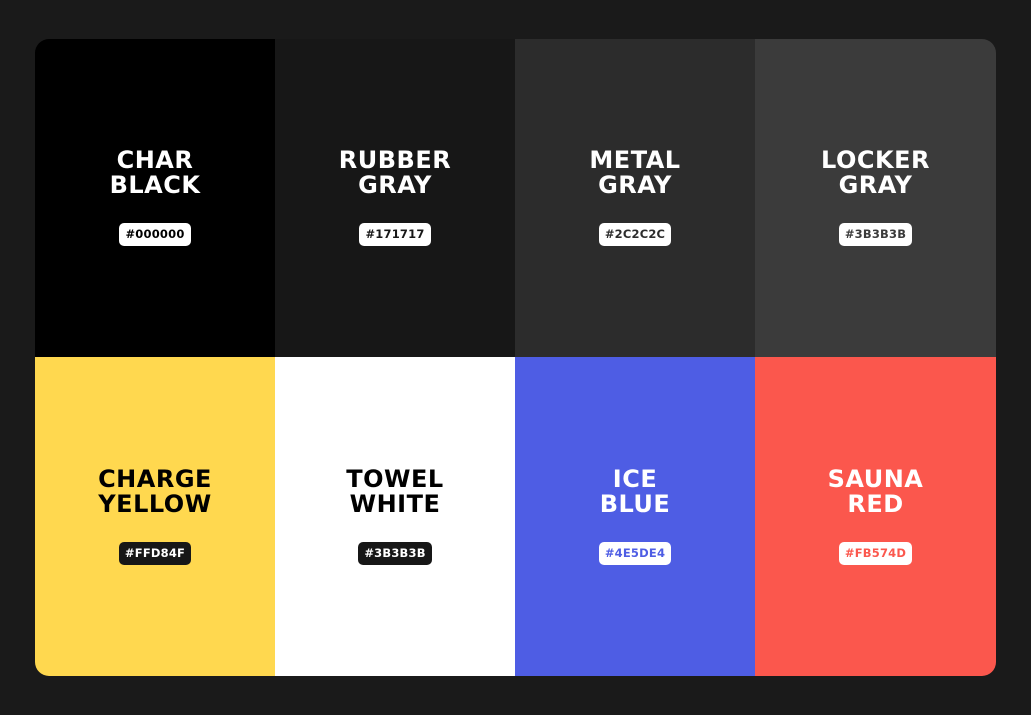 This screenshot has height=715, width=1031. What do you see at coordinates (155, 478) in the screenshot?
I see `swatch-name-line1: CHARGE` at bounding box center [155, 478].